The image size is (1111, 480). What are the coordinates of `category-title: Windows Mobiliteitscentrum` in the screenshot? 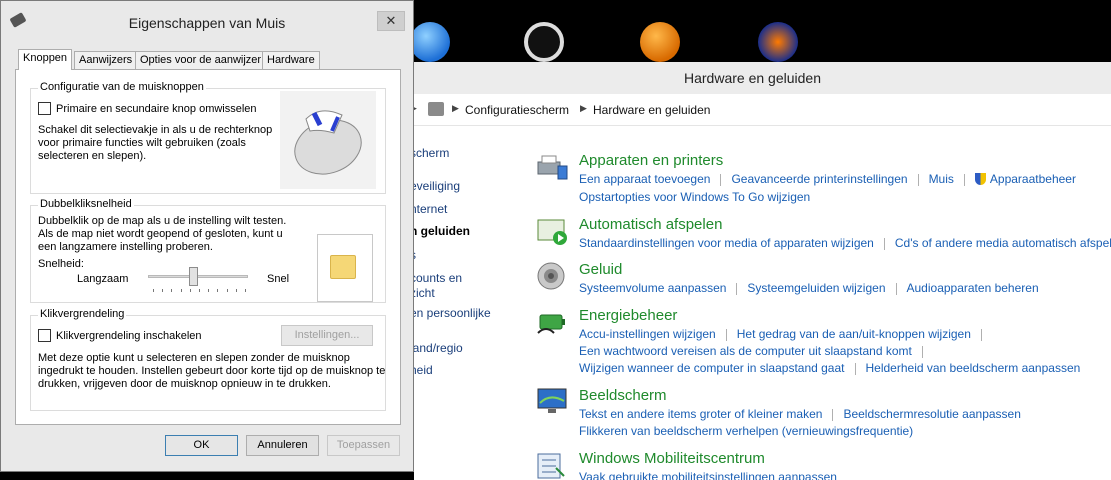 It's located at (672, 458).